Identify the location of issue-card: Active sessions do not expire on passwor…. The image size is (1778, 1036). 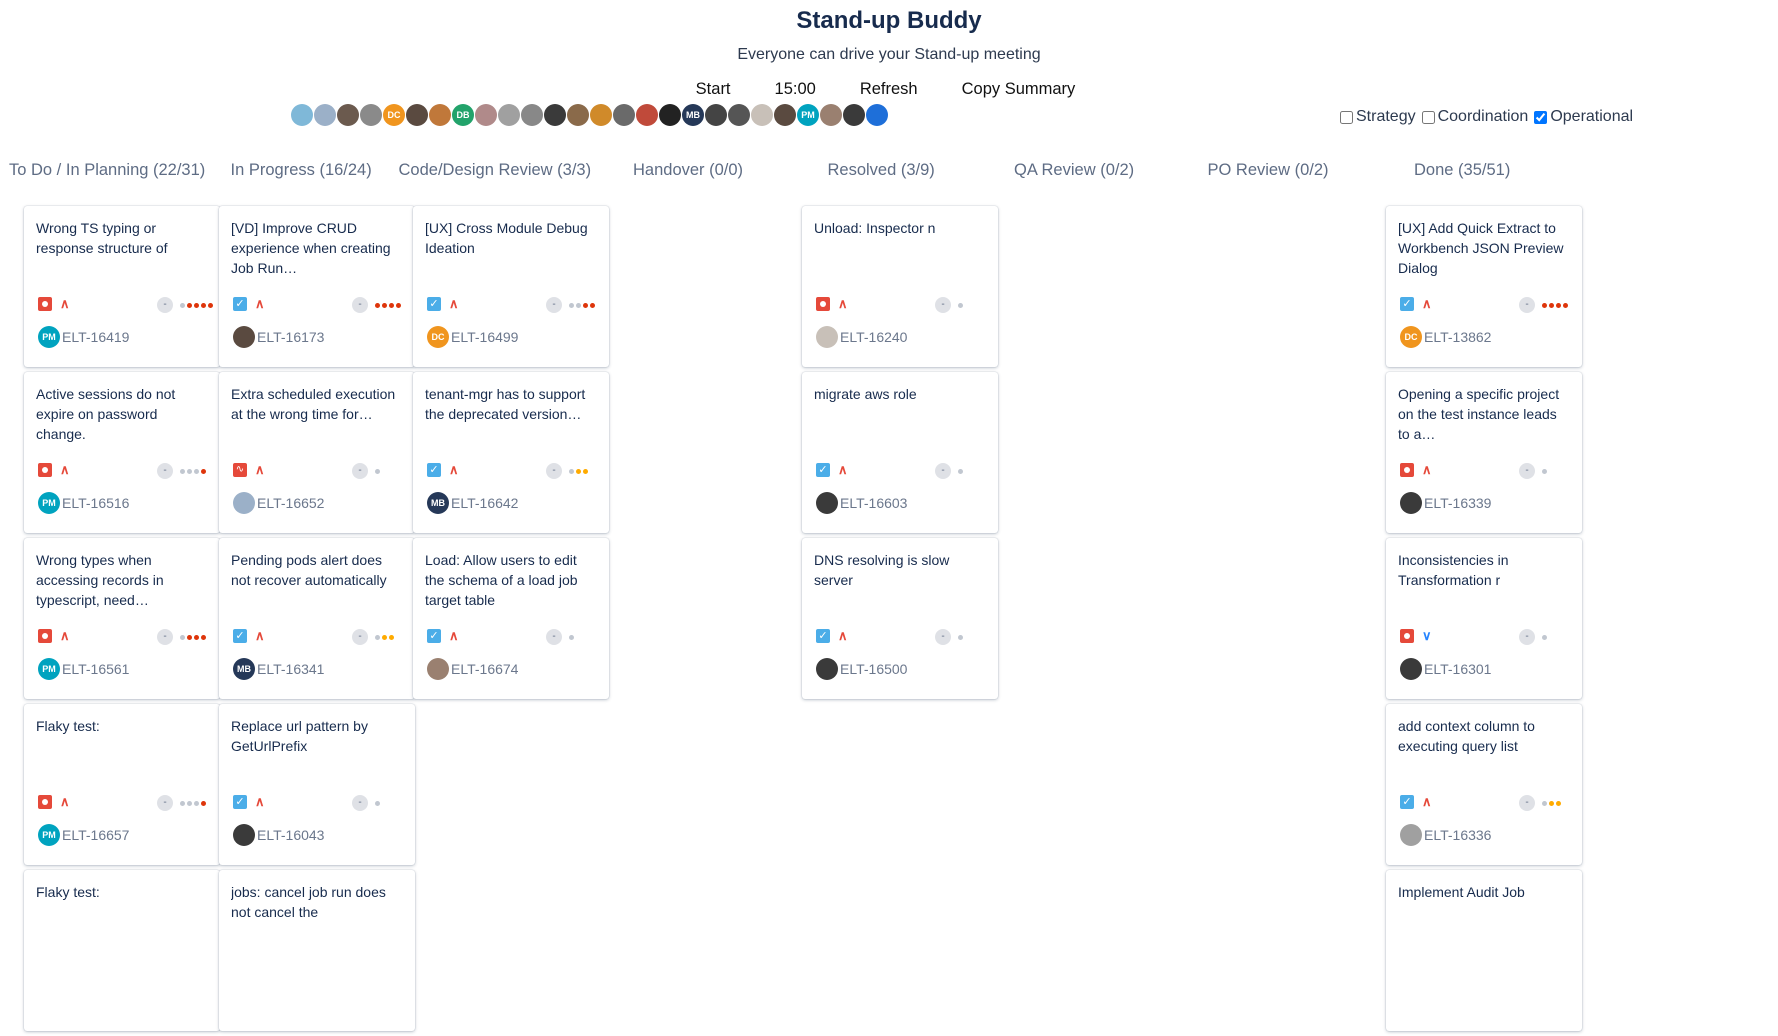
(122, 452).